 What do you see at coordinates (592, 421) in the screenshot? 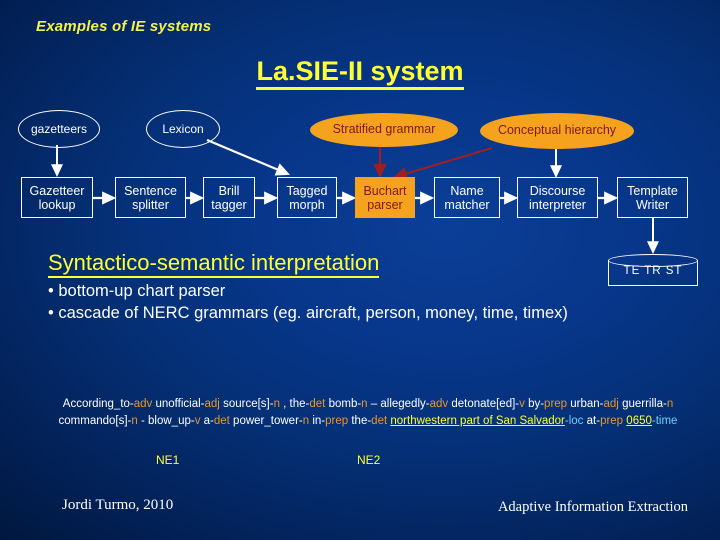
I see `word-token: at-` at bounding box center [592, 421].